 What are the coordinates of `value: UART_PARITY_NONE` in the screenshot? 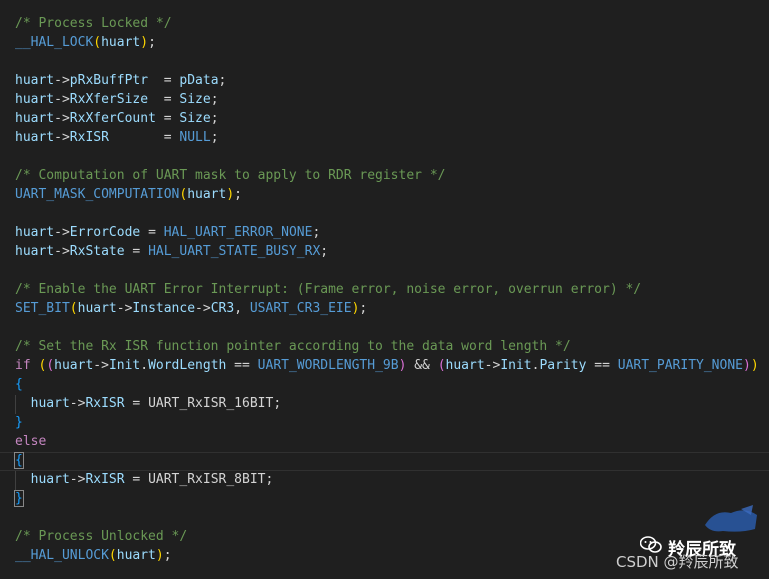 It's located at (680, 365).